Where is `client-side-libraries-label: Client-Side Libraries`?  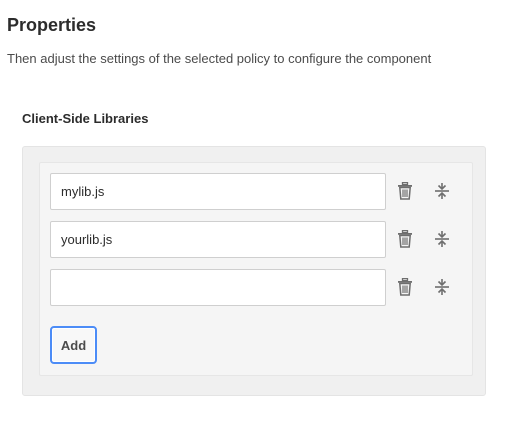
client-side-libraries-label: Client-Side Libraries is located at coordinates (85, 118).